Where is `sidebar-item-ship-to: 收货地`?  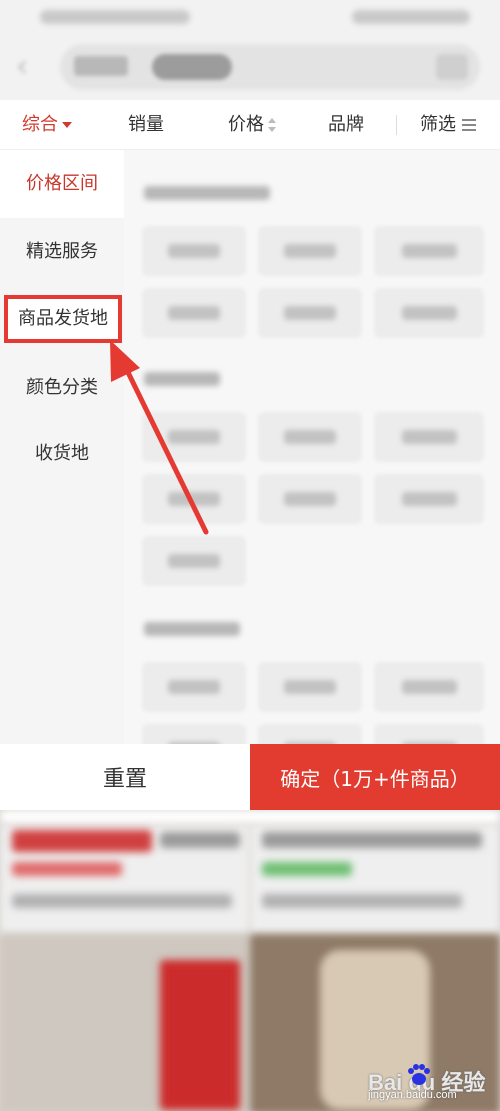 sidebar-item-ship-to: 收货地 is located at coordinates (62, 454).